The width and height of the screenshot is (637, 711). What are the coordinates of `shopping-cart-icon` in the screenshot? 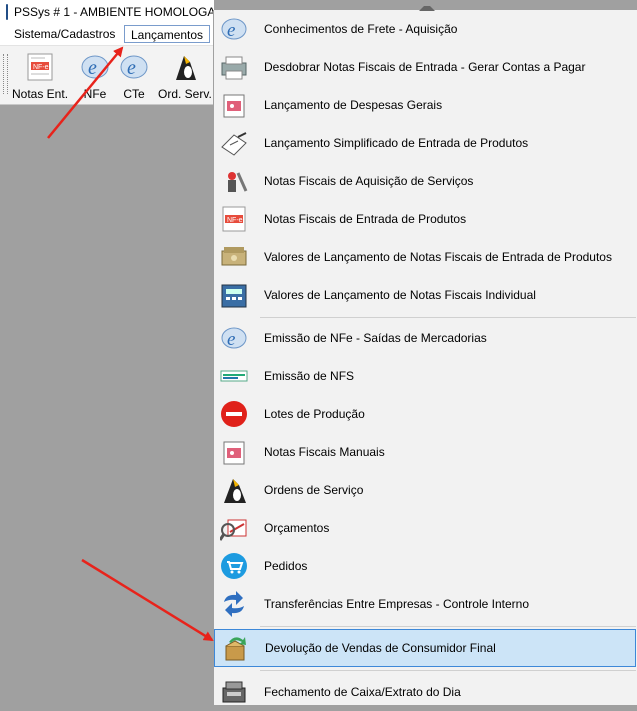 It's located at (234, 566).